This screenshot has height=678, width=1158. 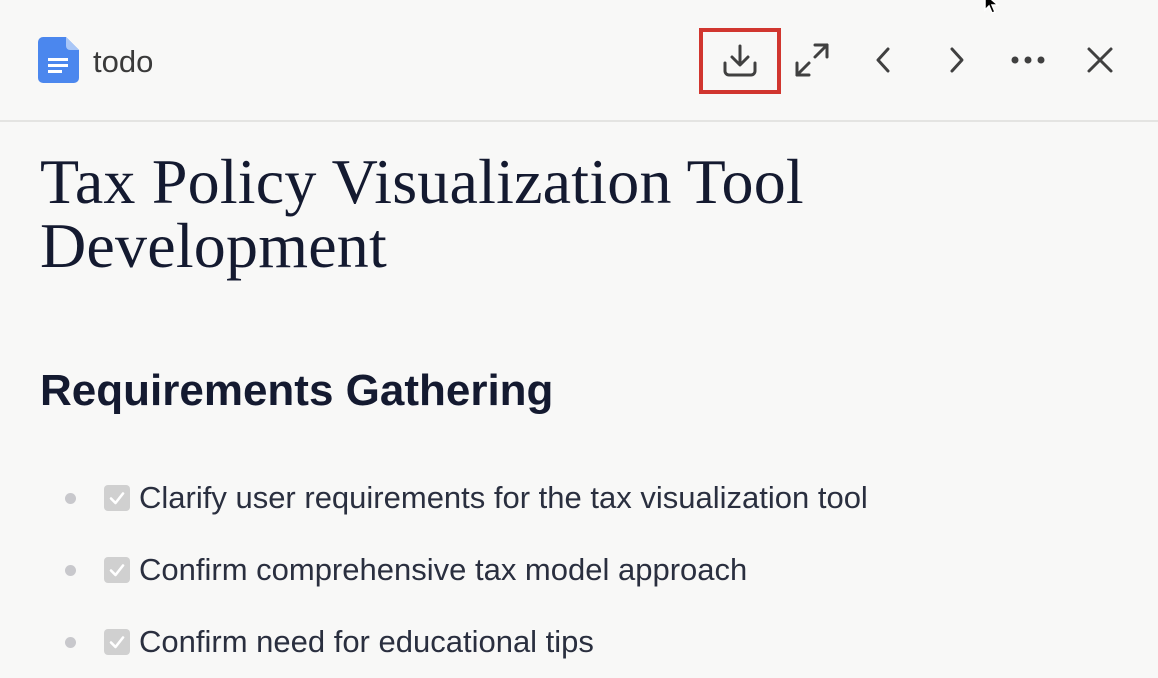 I want to click on task-item: Confirm need for educational tips, so click(x=580, y=642).